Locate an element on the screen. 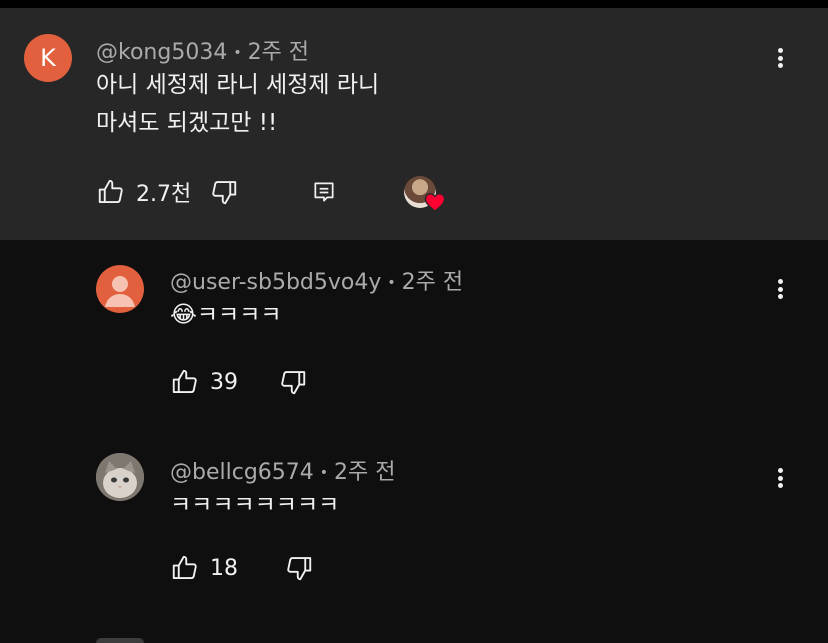 Image resolution: width=828 pixels, height=643 pixels. comment-text: 😂ㅋㅋㅋㅋ is located at coordinates (226, 315).